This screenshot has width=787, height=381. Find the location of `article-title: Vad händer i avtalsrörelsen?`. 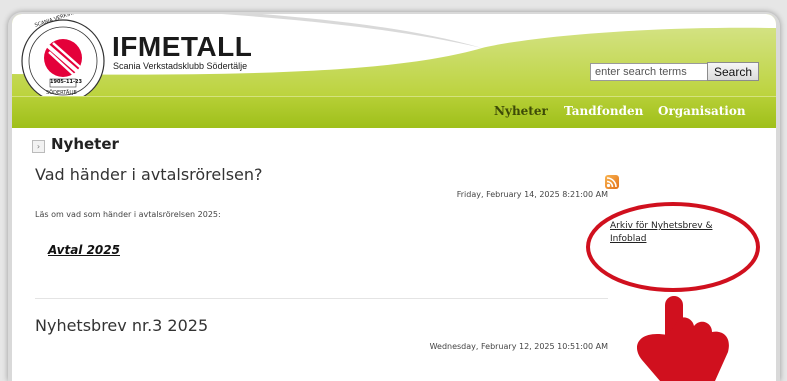

article-title: Vad händer i avtalsrörelsen? is located at coordinates (149, 174).